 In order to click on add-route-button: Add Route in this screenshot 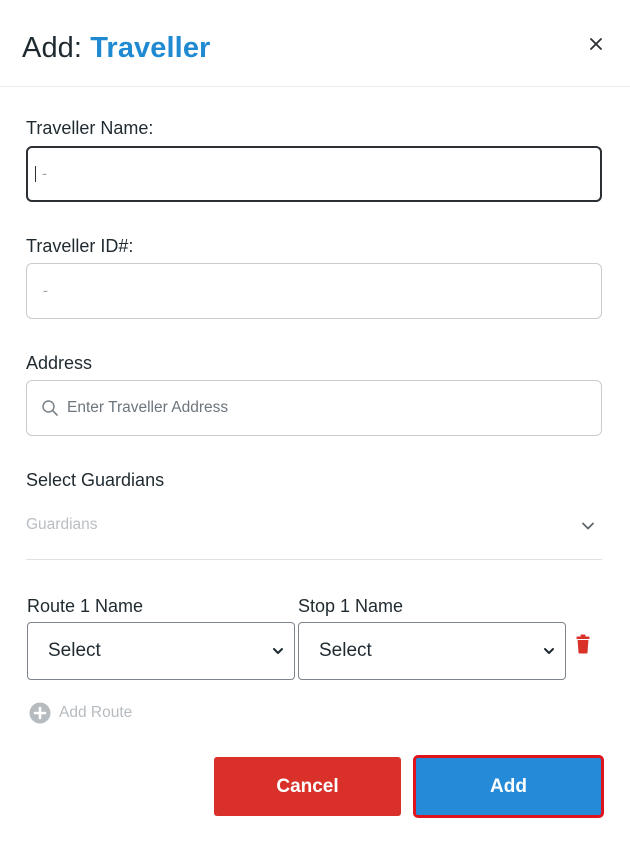, I will do `click(80, 713)`.